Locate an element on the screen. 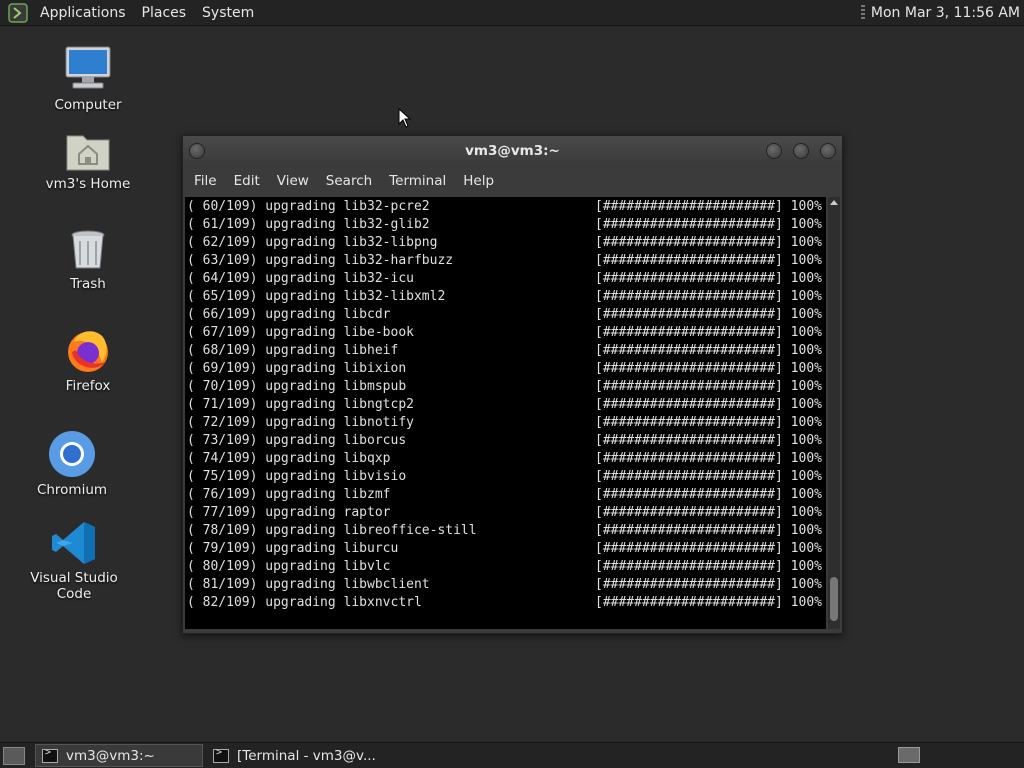  terminal-line-text: ( 66/109) upgrading libcdr is located at coordinates (289, 314).